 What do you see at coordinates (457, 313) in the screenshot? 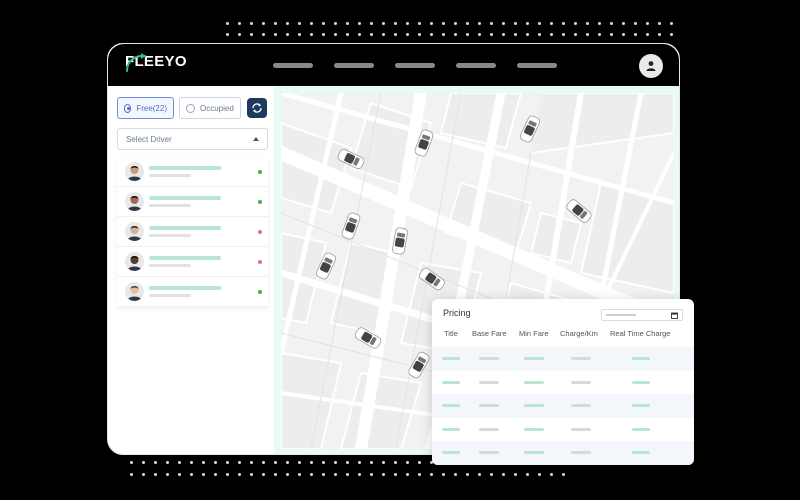
I see `pricing-title: Pricing` at bounding box center [457, 313].